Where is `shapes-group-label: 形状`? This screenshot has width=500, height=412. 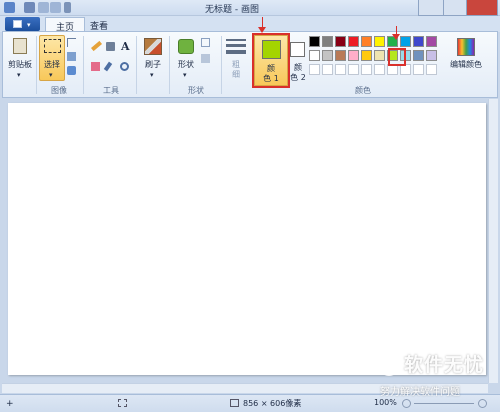
shapes-group-label: 形状 is located at coordinates (196, 90).